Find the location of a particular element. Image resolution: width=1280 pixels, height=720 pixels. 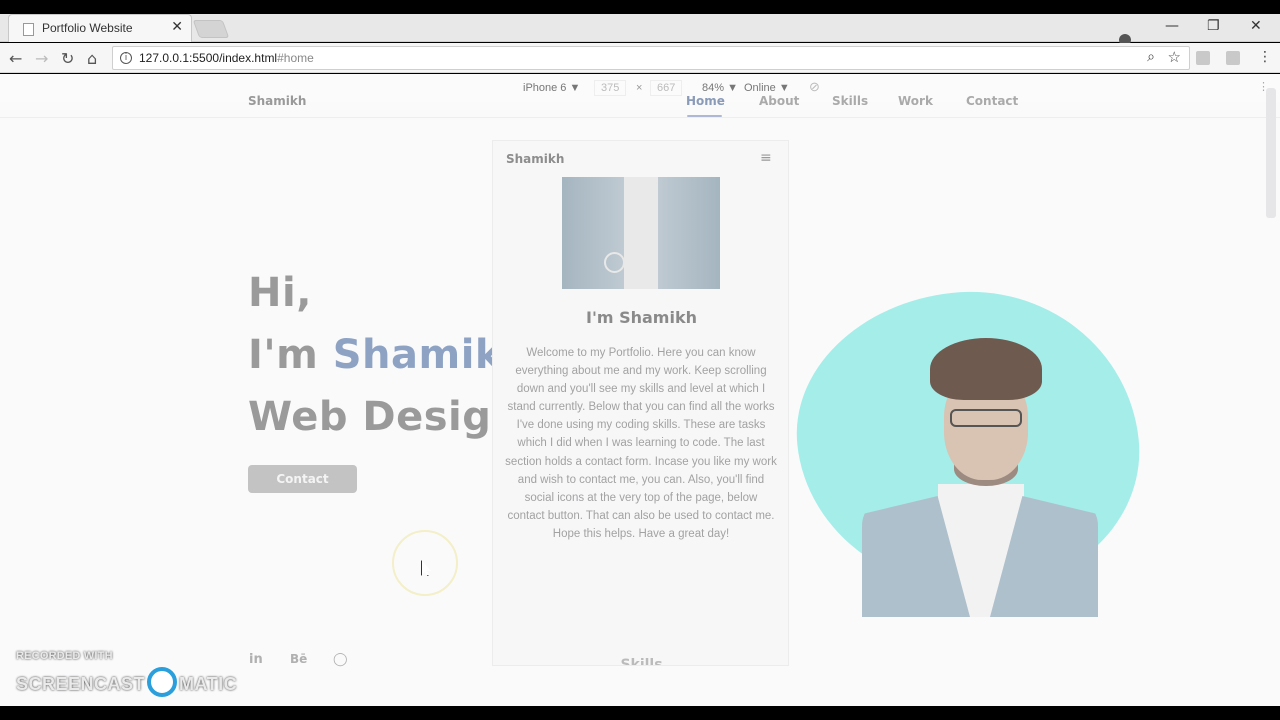

new-tab-button is located at coordinates (211, 29).